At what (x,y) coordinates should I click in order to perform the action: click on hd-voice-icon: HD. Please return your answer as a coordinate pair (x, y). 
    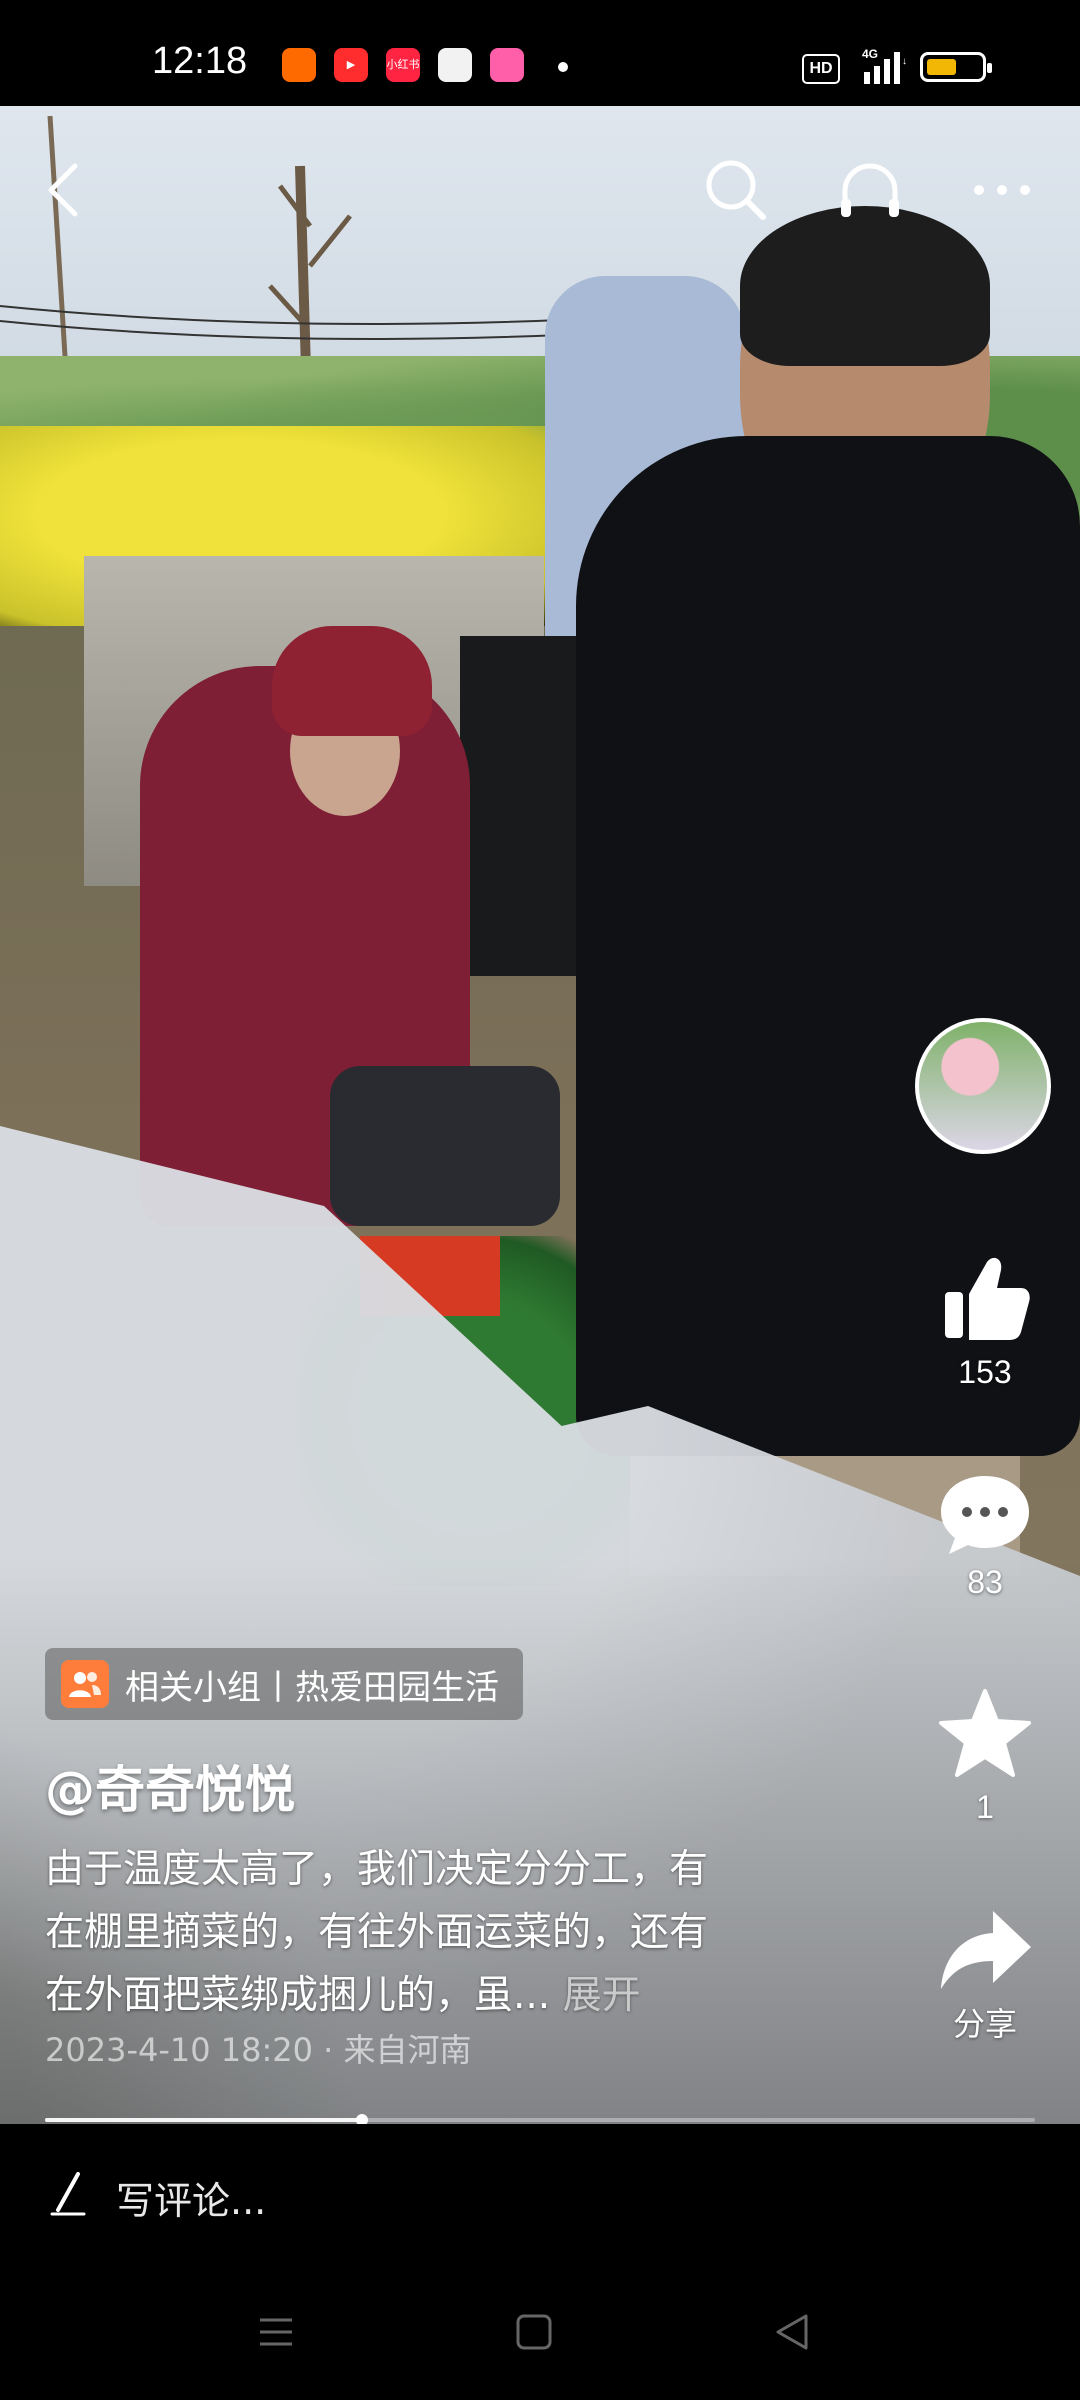
    Looking at the image, I should click on (821, 69).